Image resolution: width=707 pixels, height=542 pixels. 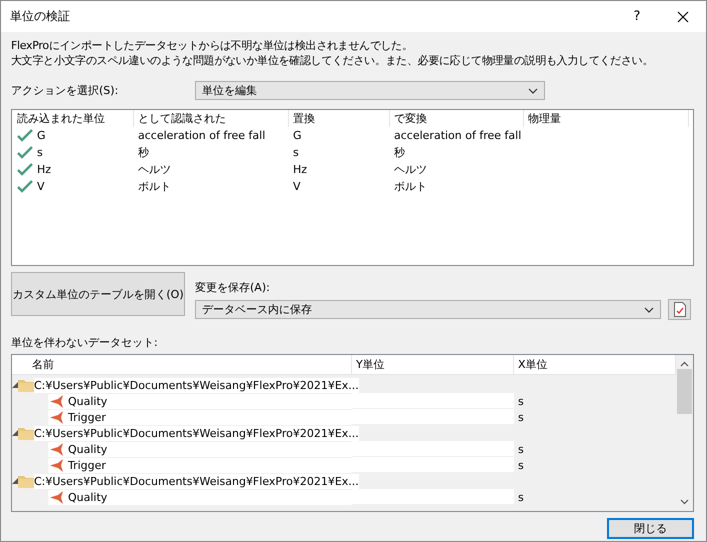 What do you see at coordinates (65, 90) in the screenshot?
I see `field-label: アクションを選択(S):` at bounding box center [65, 90].